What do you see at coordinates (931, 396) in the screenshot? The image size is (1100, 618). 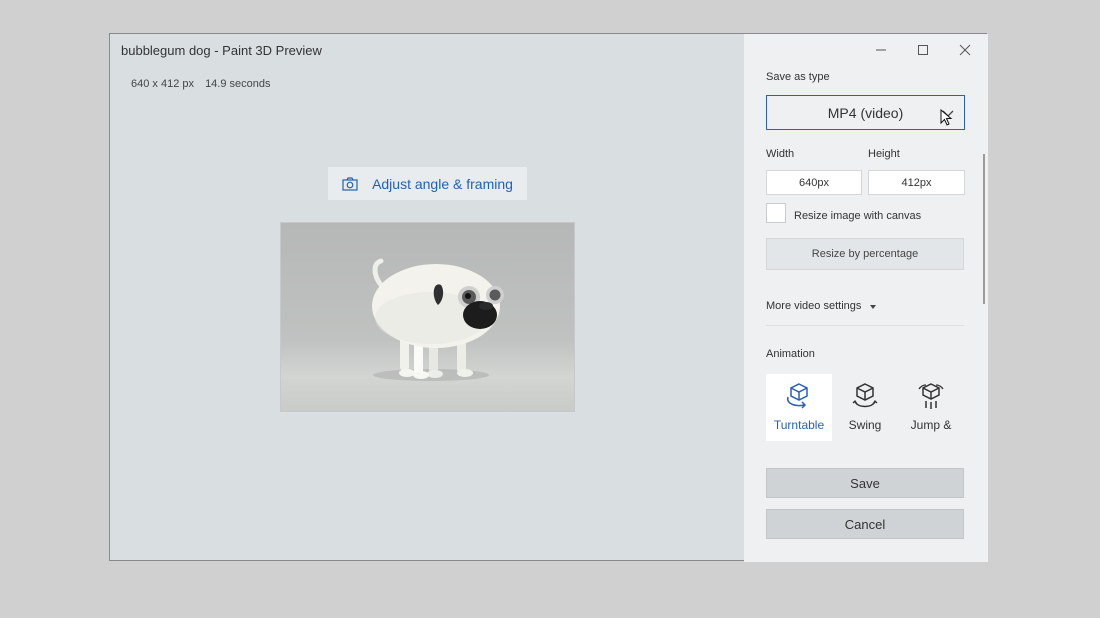 I see `jump-icon` at bounding box center [931, 396].